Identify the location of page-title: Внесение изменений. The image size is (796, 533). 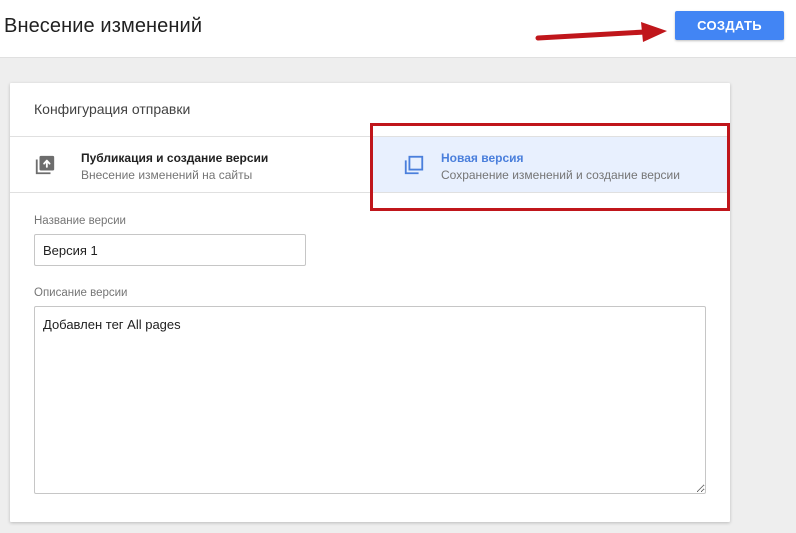
(103, 26).